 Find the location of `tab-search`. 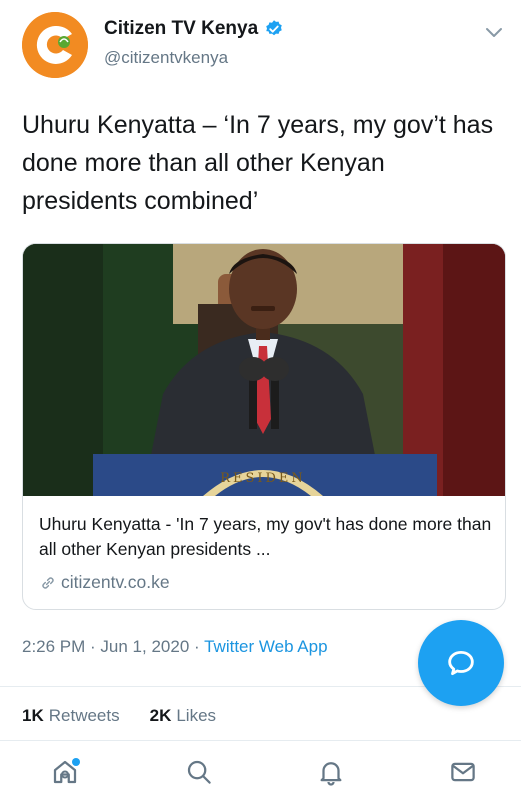

tab-search is located at coordinates (199, 772).